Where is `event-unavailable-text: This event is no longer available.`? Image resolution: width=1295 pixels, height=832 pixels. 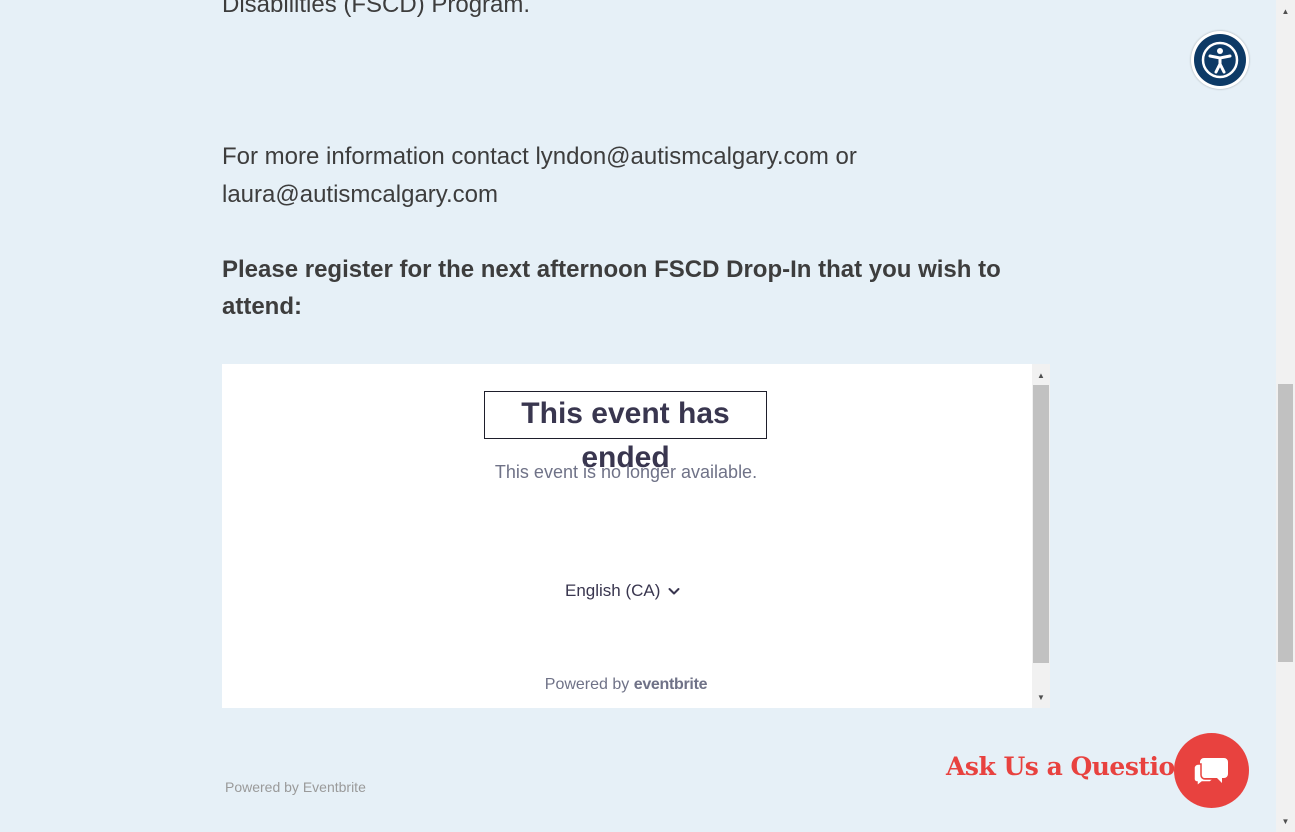
event-unavailable-text: This event is no longer available. is located at coordinates (626, 472).